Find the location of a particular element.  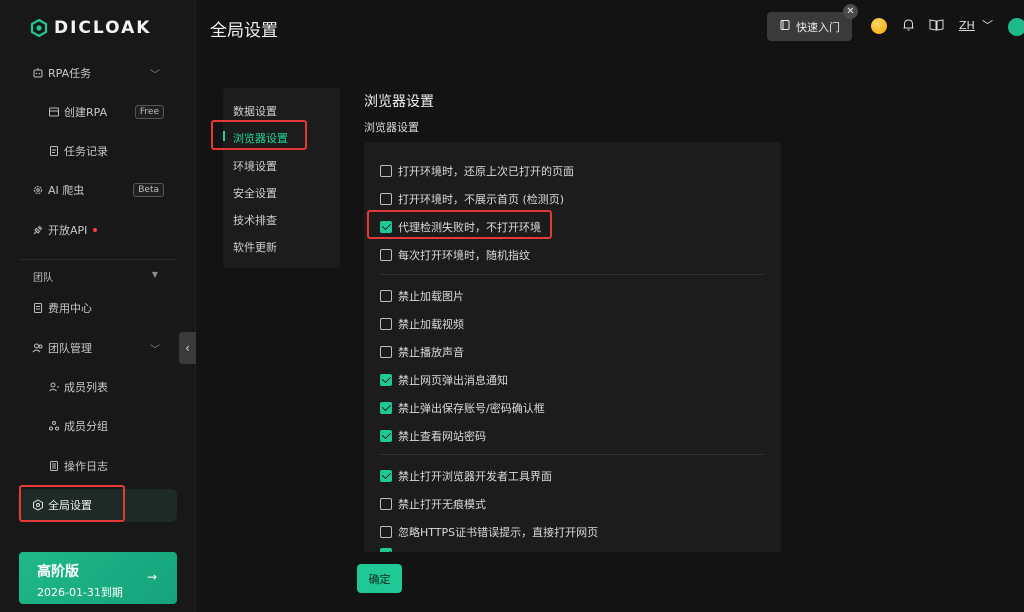

users-icon is located at coordinates (38, 348).